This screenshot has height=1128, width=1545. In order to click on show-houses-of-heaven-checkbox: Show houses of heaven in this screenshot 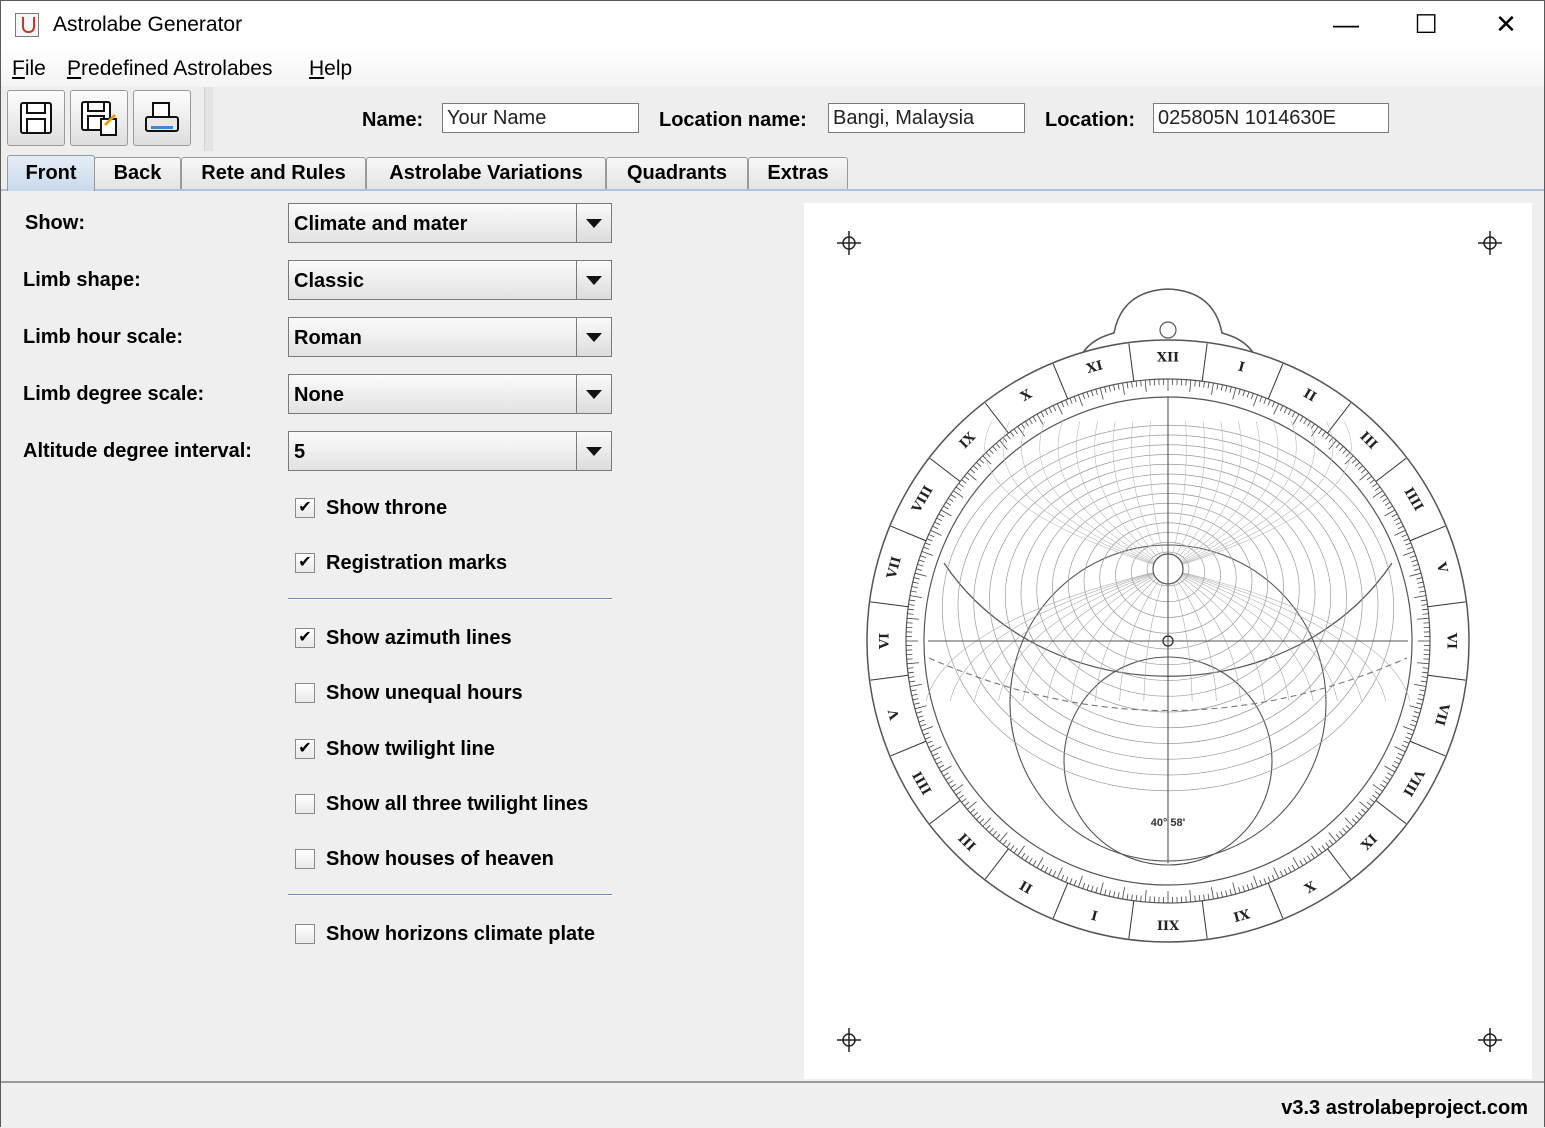, I will do `click(424, 859)`.